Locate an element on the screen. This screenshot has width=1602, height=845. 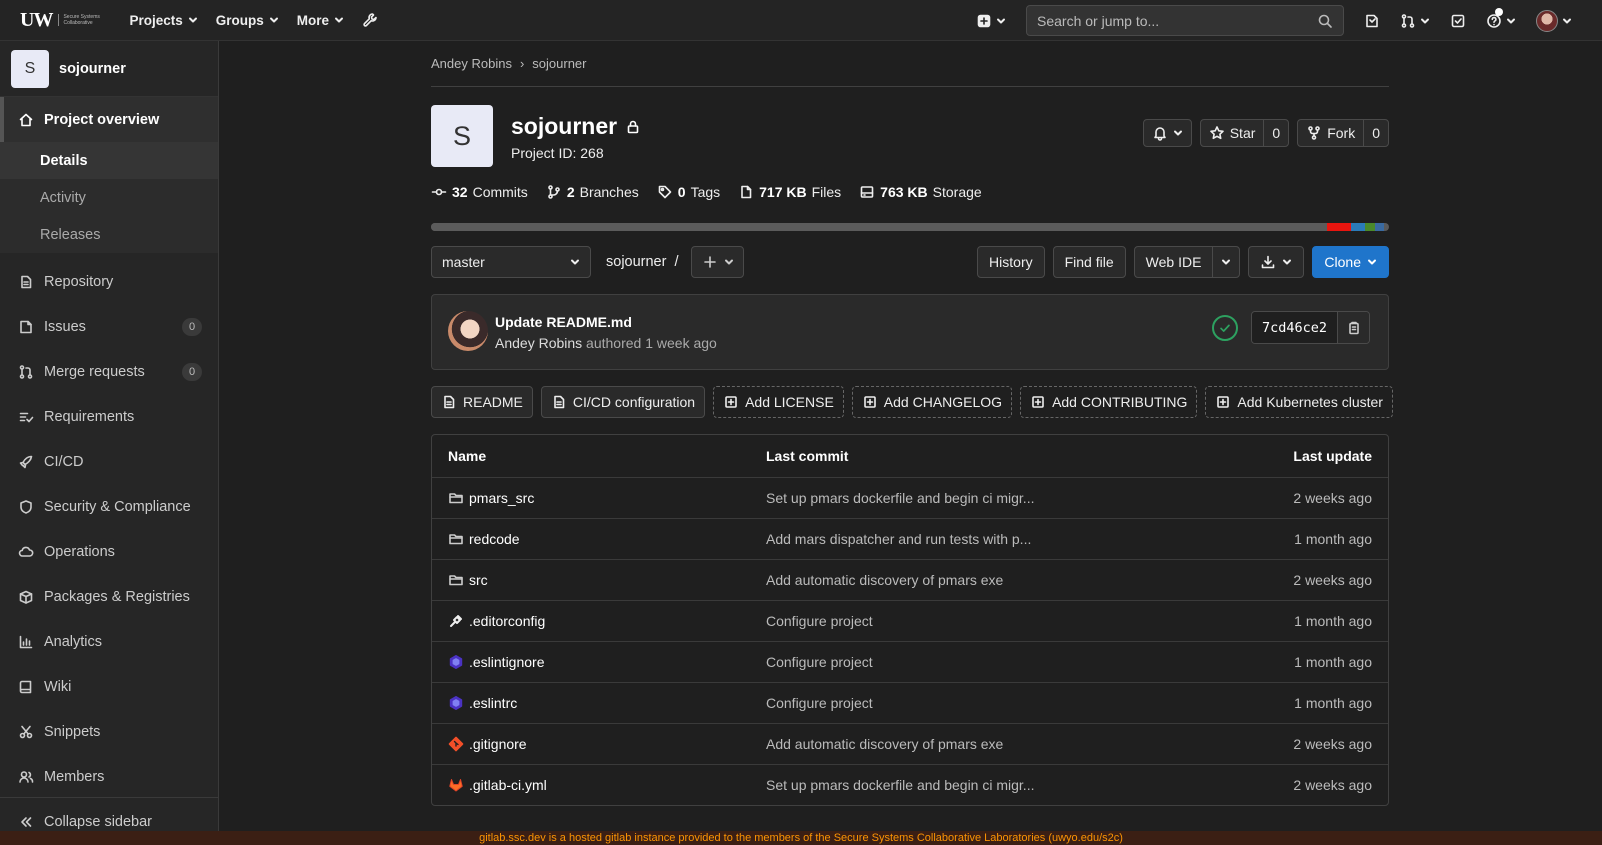
file-name: .eslintrc is located at coordinates (493, 703).